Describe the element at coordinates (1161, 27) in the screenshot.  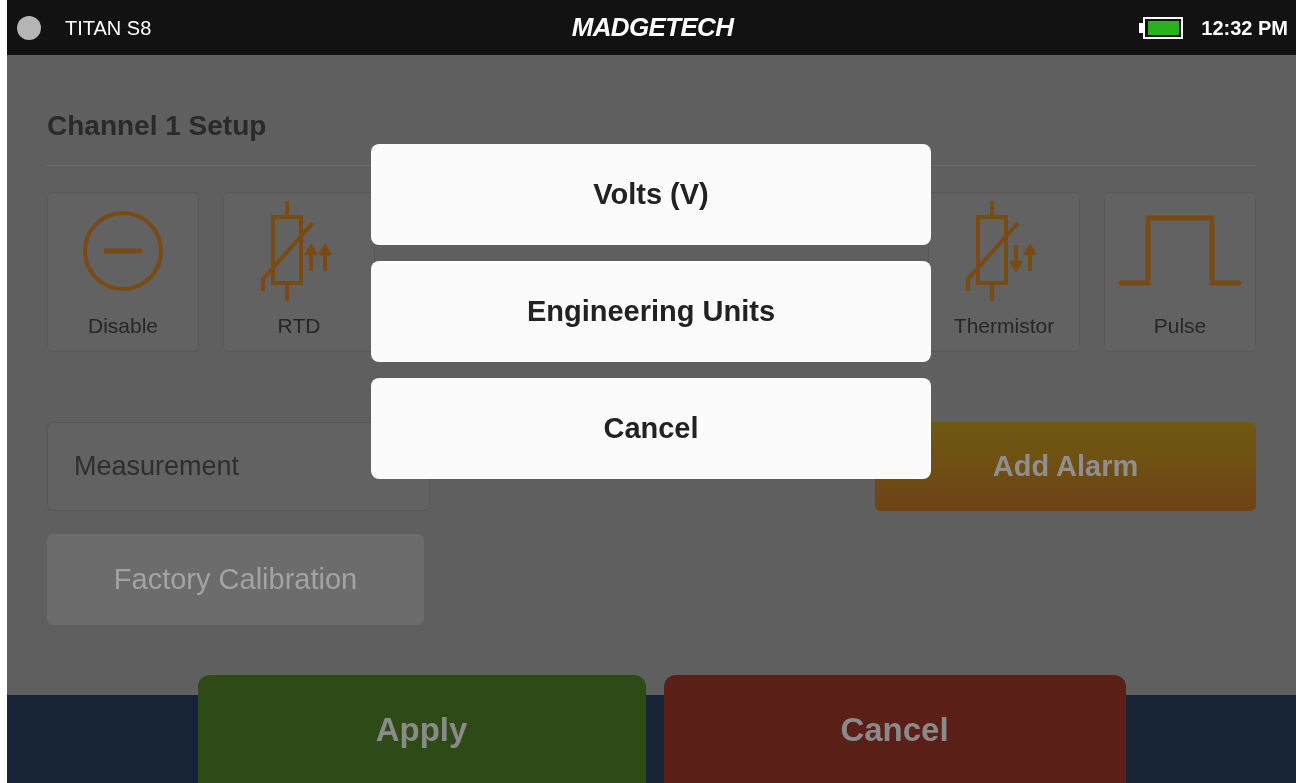
I see `battery-icon` at that location.